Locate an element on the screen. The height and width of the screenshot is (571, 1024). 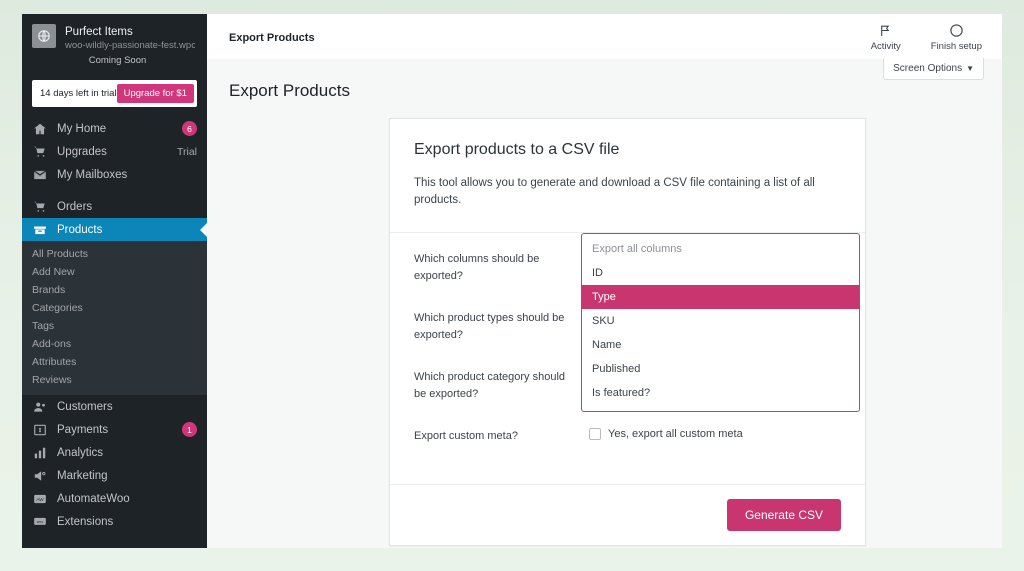
sidebar-item-extensions: woo Extensions is located at coordinates (114, 521).